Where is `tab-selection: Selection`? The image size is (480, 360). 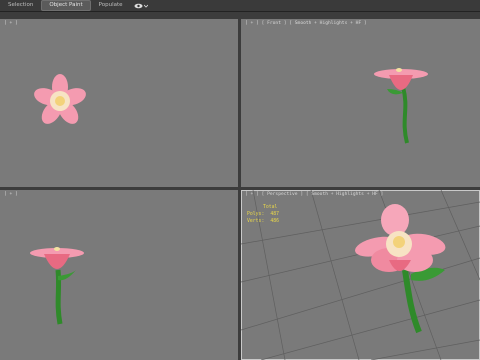
tab-selection: Selection is located at coordinates (20, 5).